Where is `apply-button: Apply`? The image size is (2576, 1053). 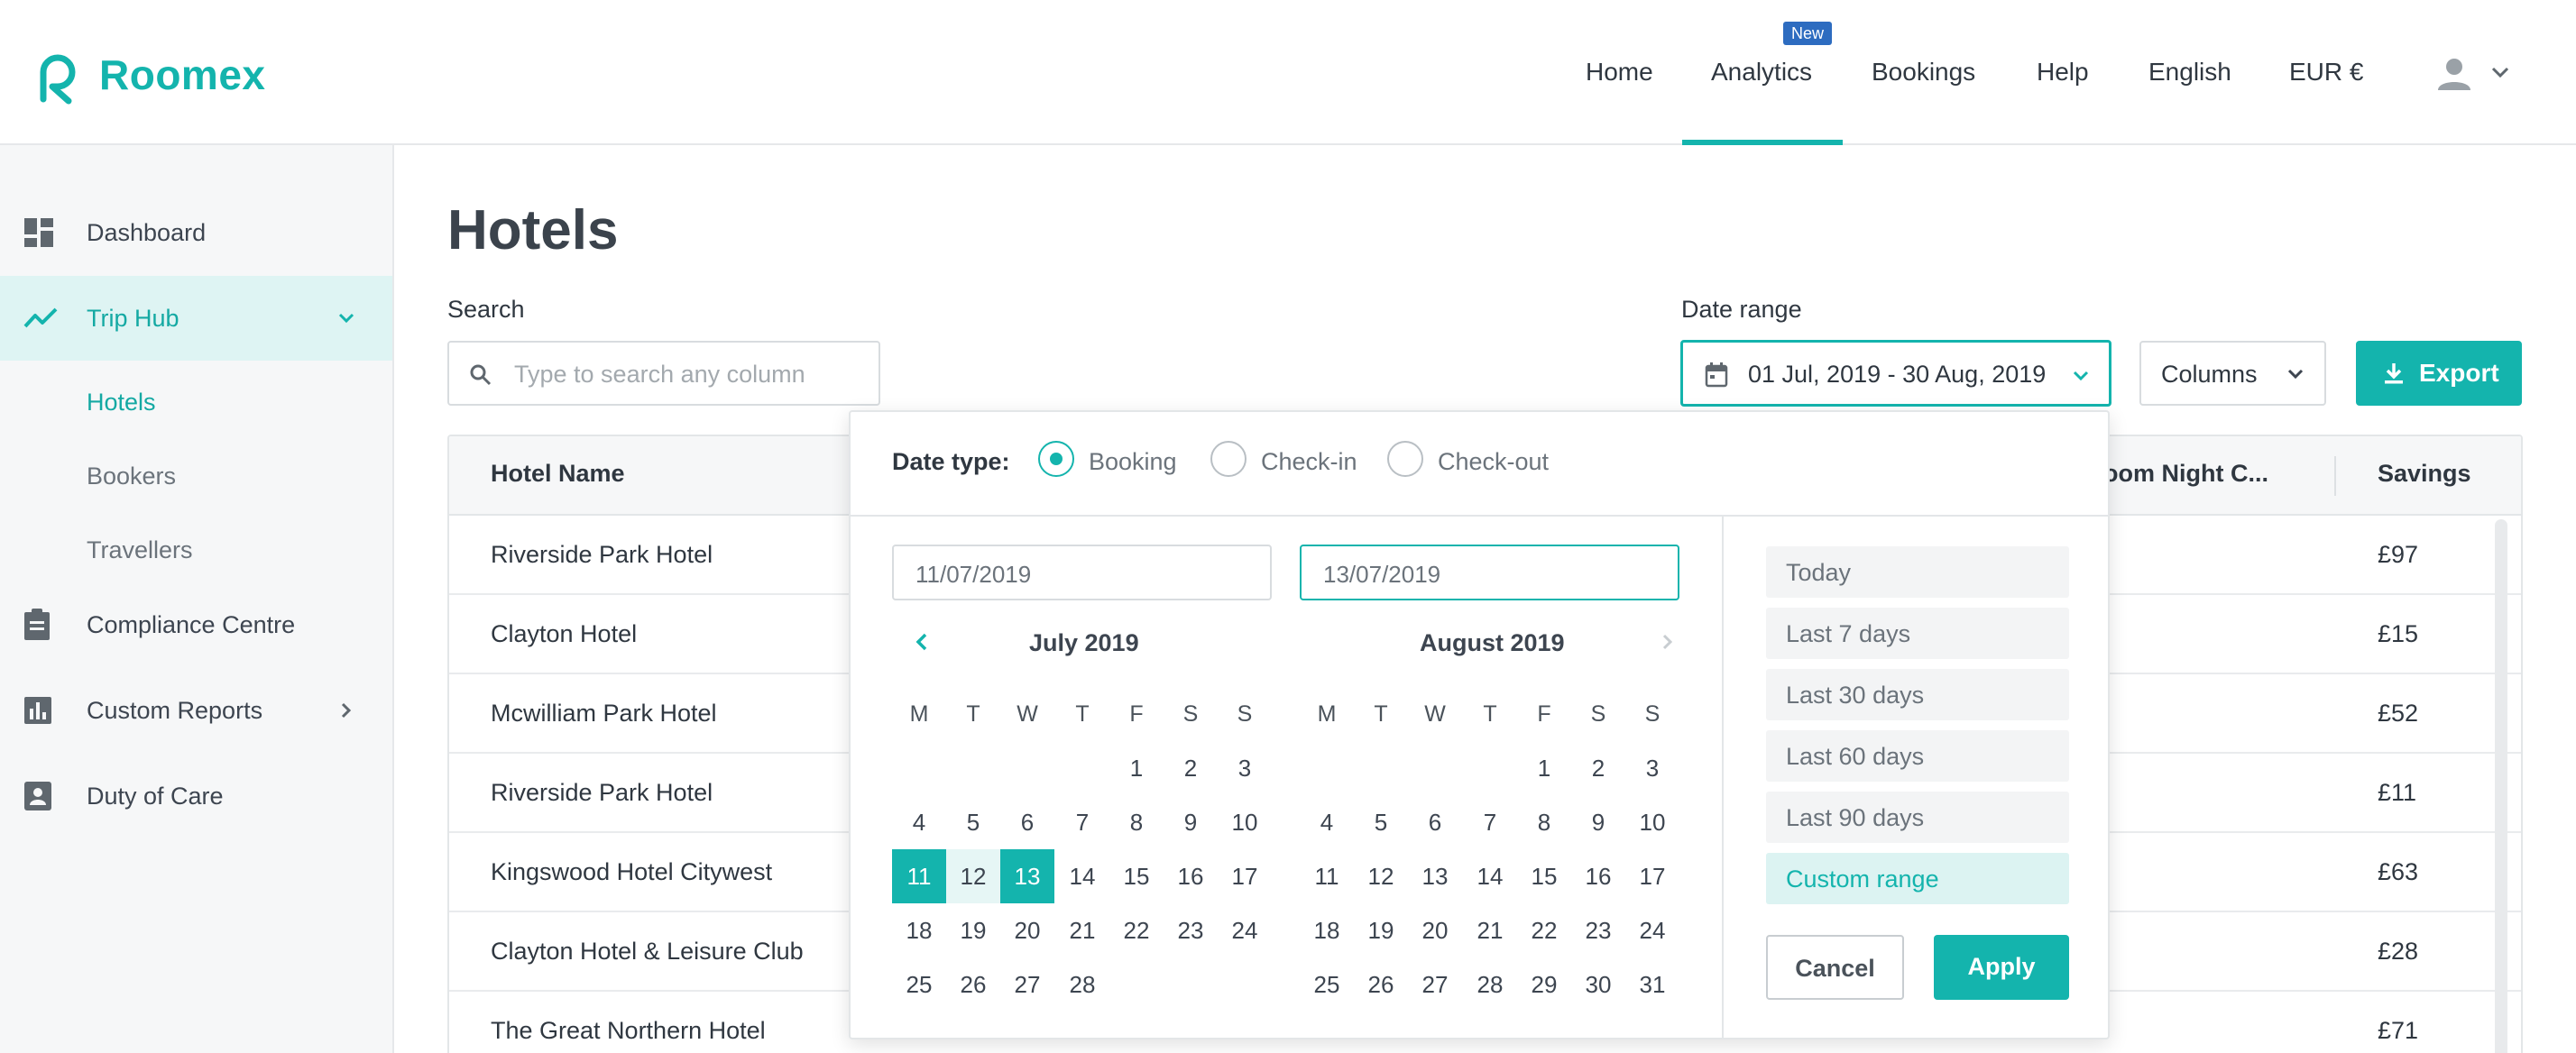
apply-button: Apply is located at coordinates (2001, 967).